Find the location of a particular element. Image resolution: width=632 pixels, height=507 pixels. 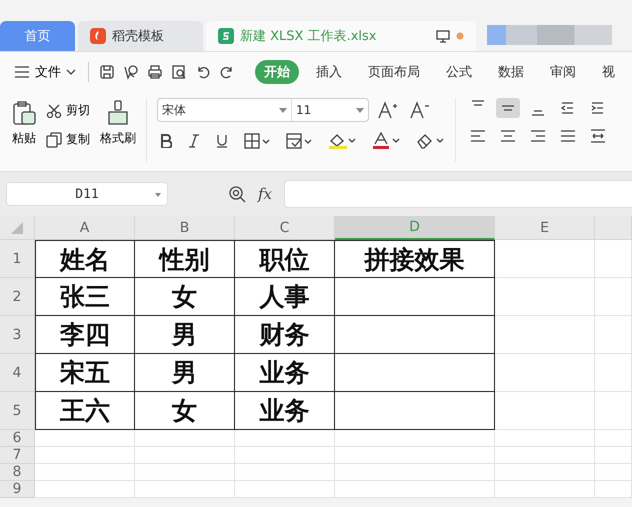

grid-cell: 性别 is located at coordinates (185, 259).